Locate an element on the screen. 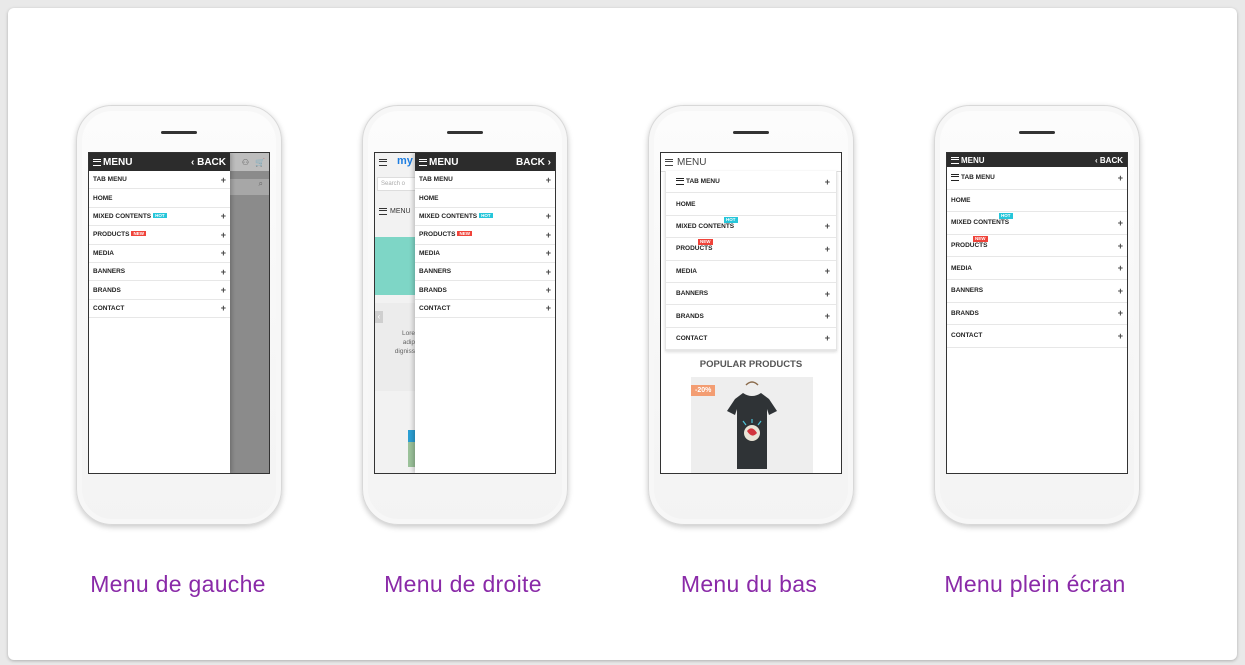 Image resolution: width=1245 pixels, height=665 pixels. menu-item-label: HOME is located at coordinates (429, 198).